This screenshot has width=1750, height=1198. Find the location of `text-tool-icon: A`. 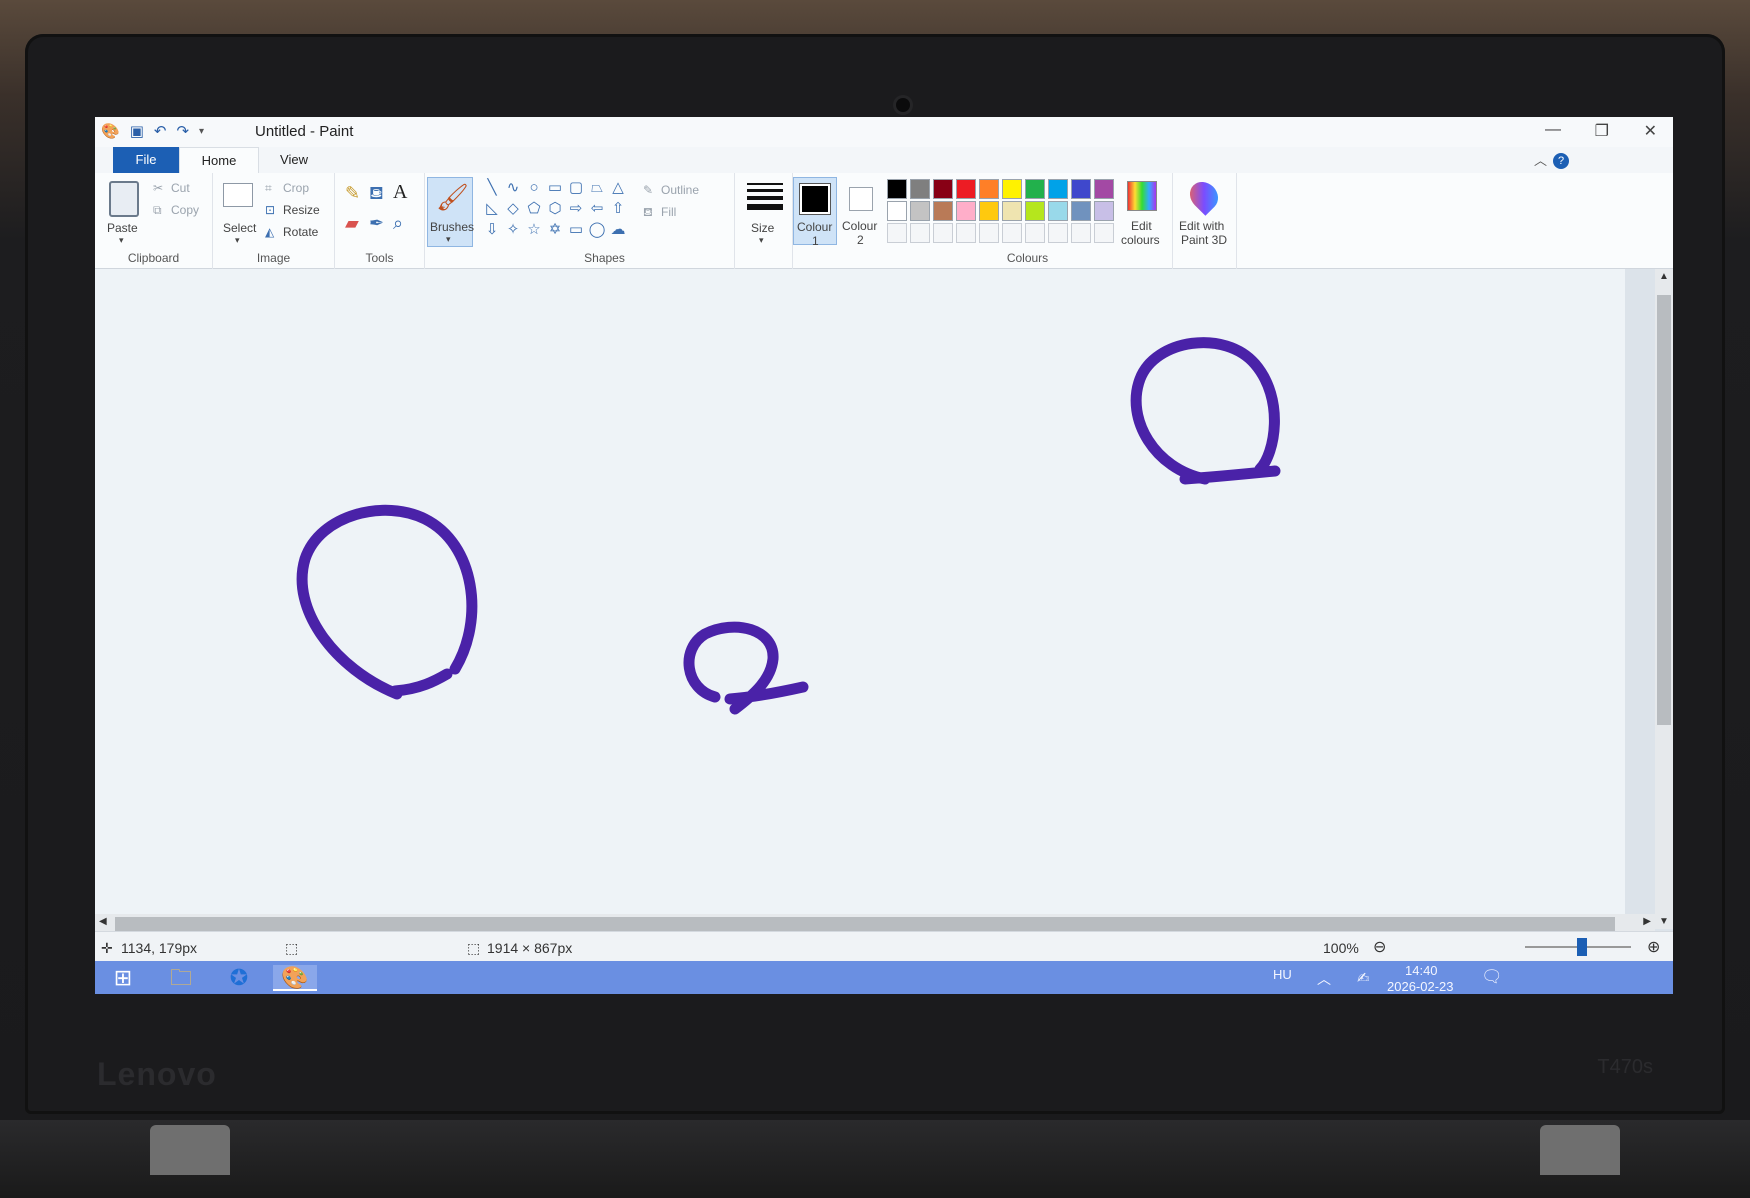

text-tool-icon: A is located at coordinates (400, 192).